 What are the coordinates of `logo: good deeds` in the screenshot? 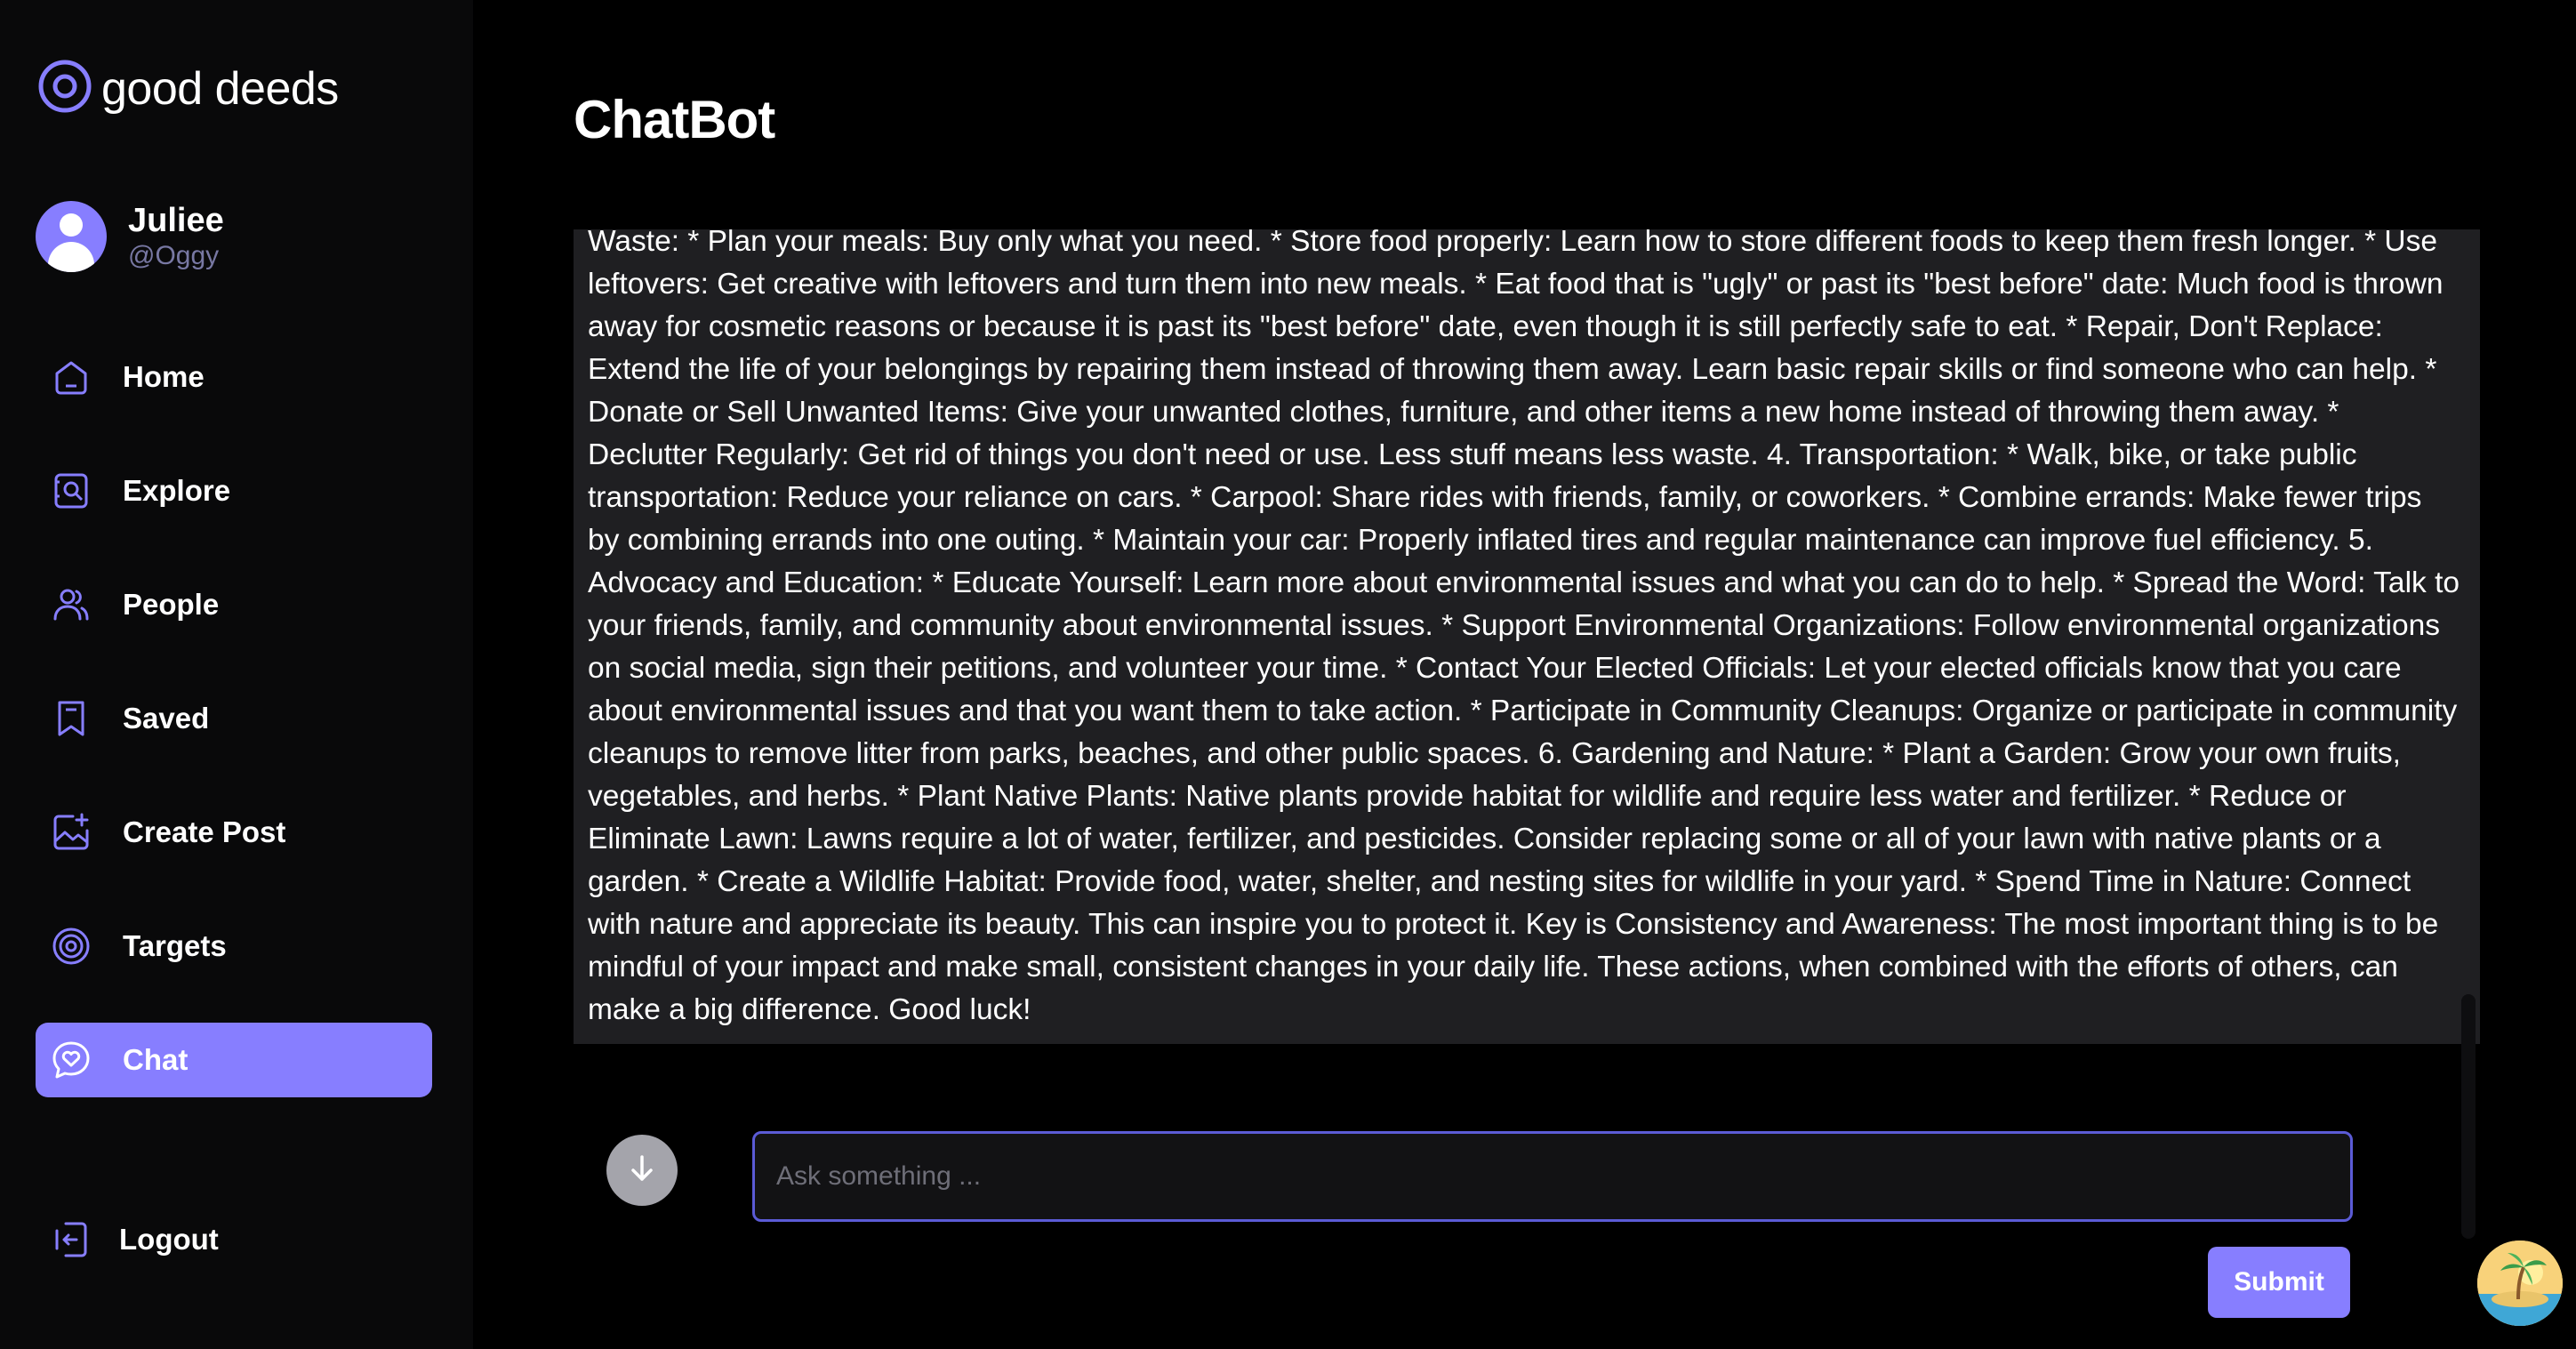 It's located at (188, 88).